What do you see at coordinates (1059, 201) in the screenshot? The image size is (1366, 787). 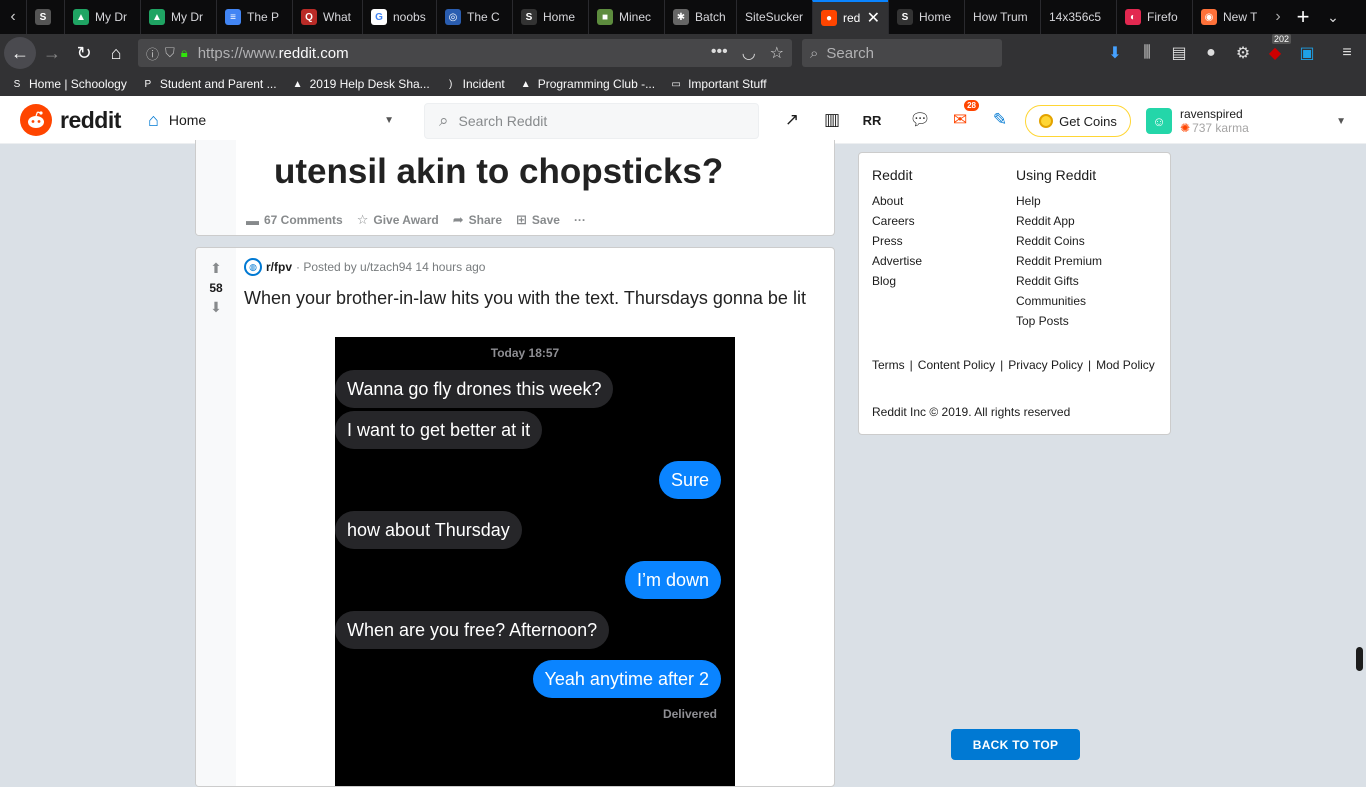 I see `footer-link: Help` at bounding box center [1059, 201].